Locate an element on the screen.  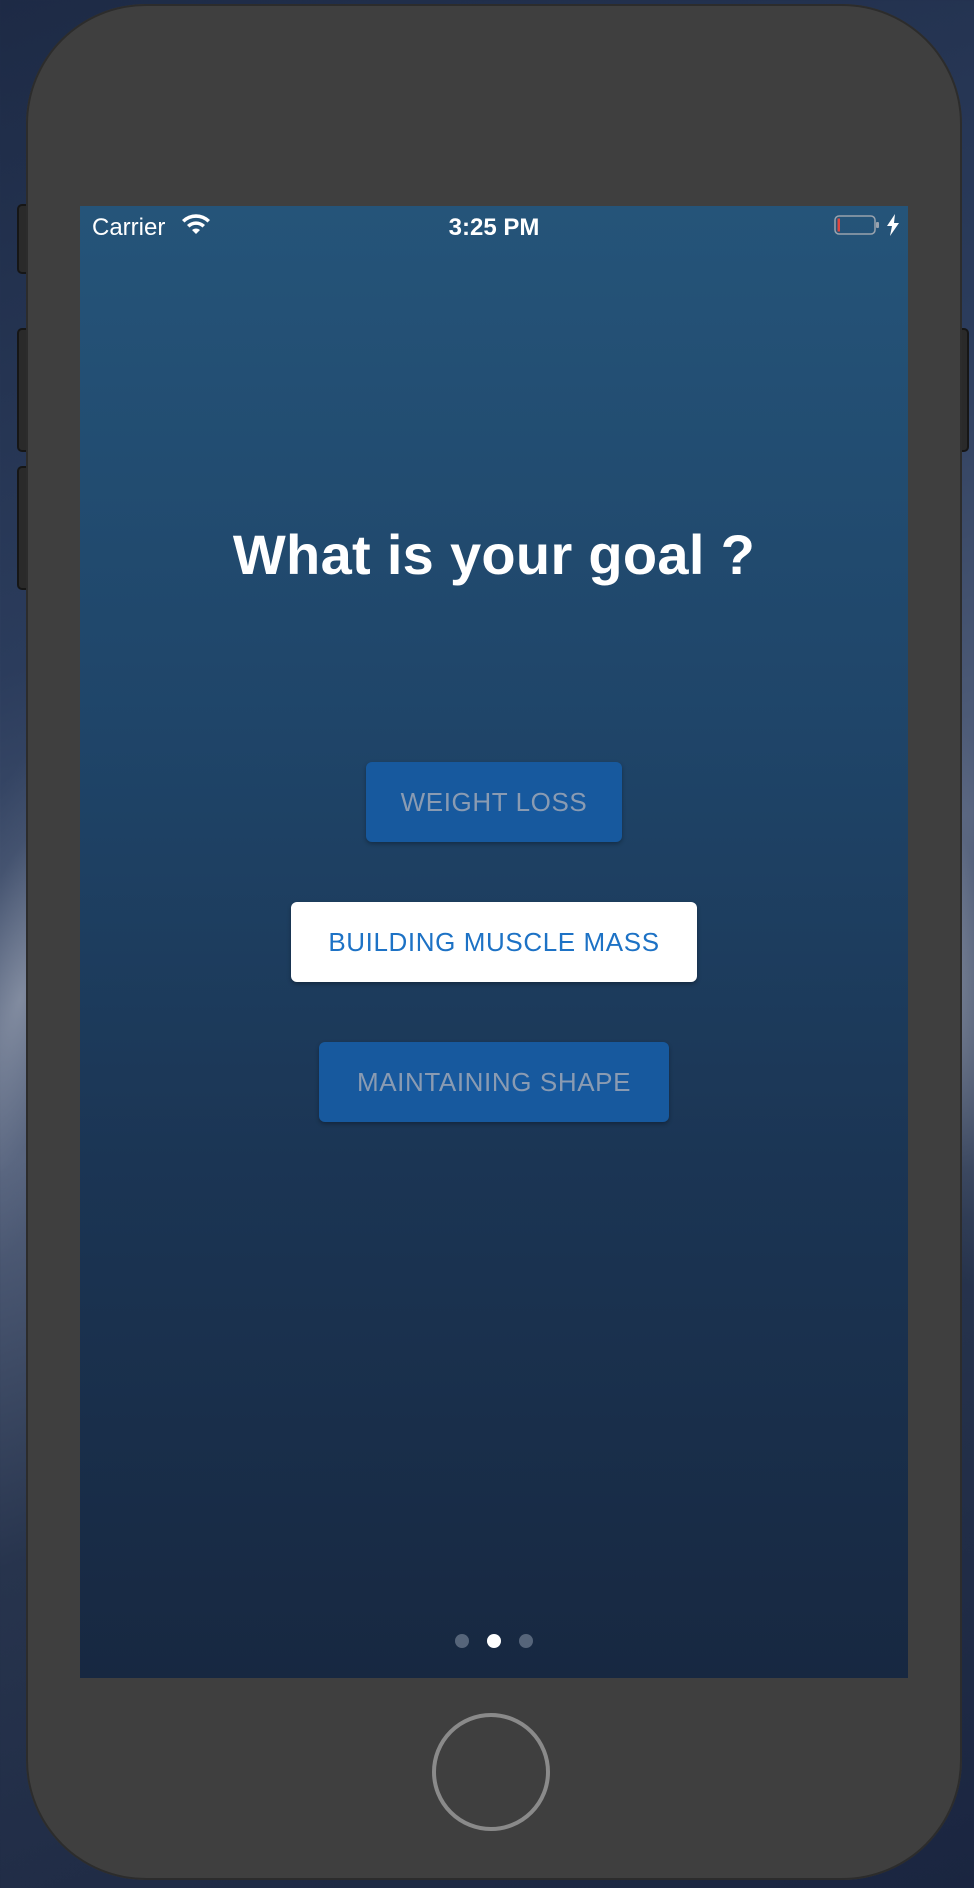
battery-low-icon is located at coordinates (856, 225).